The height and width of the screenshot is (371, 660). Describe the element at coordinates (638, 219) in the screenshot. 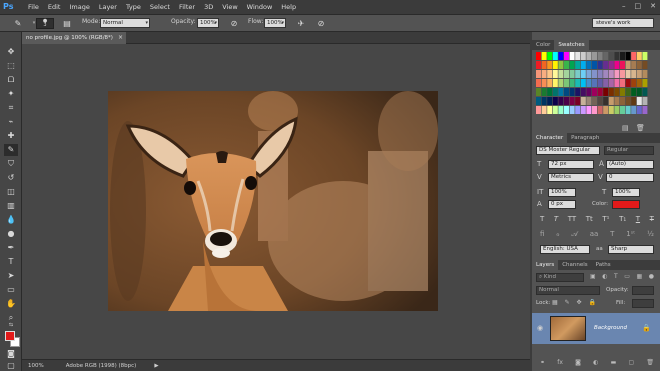

I see `underline-button: T` at that location.